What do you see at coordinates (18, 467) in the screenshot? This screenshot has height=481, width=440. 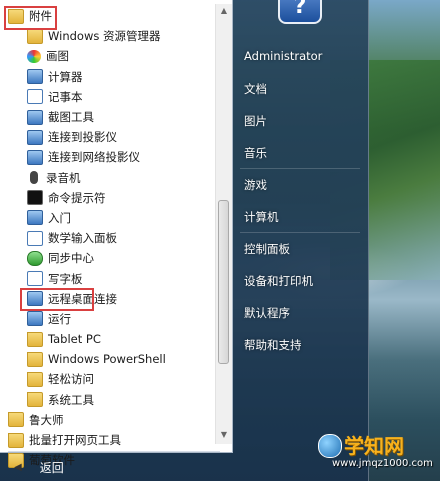 I see `back-arrow-icon: ◀` at bounding box center [18, 467].